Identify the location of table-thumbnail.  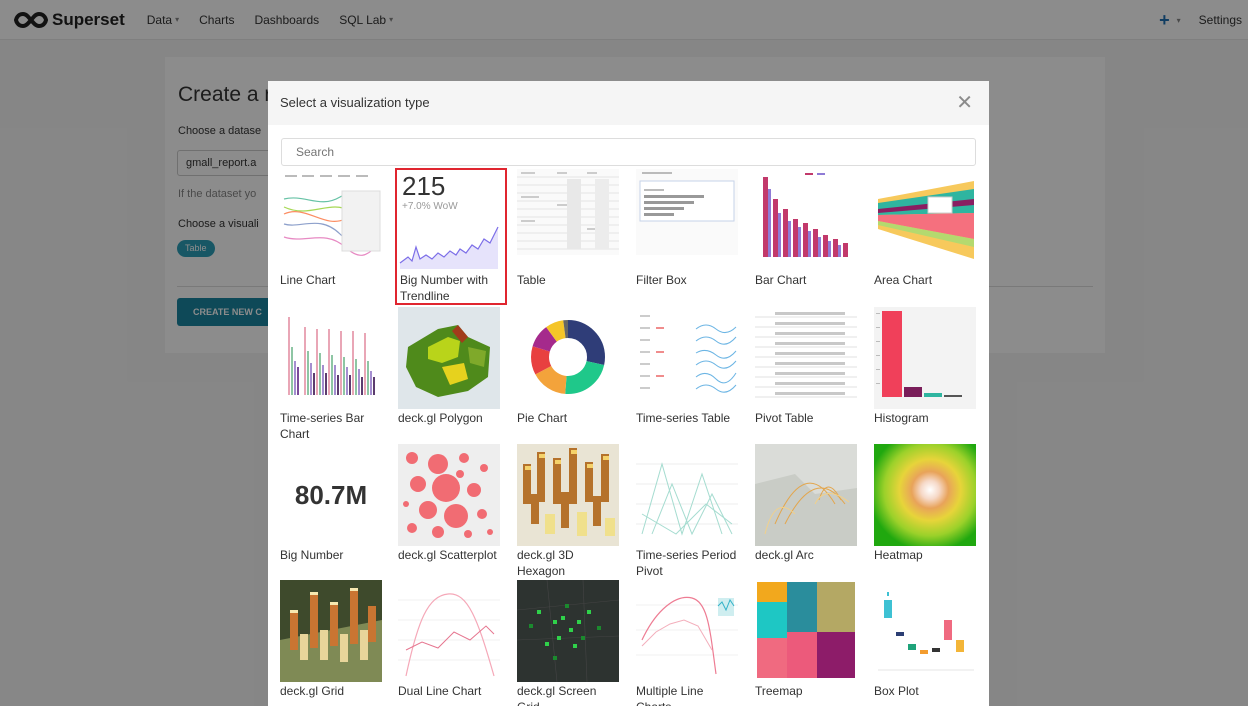
(568, 220).